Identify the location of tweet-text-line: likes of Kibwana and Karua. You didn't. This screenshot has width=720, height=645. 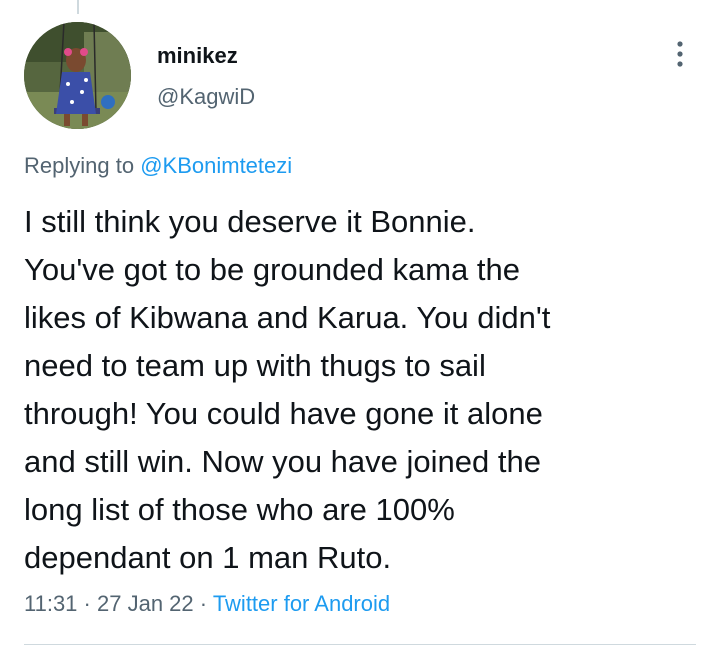
(287, 317).